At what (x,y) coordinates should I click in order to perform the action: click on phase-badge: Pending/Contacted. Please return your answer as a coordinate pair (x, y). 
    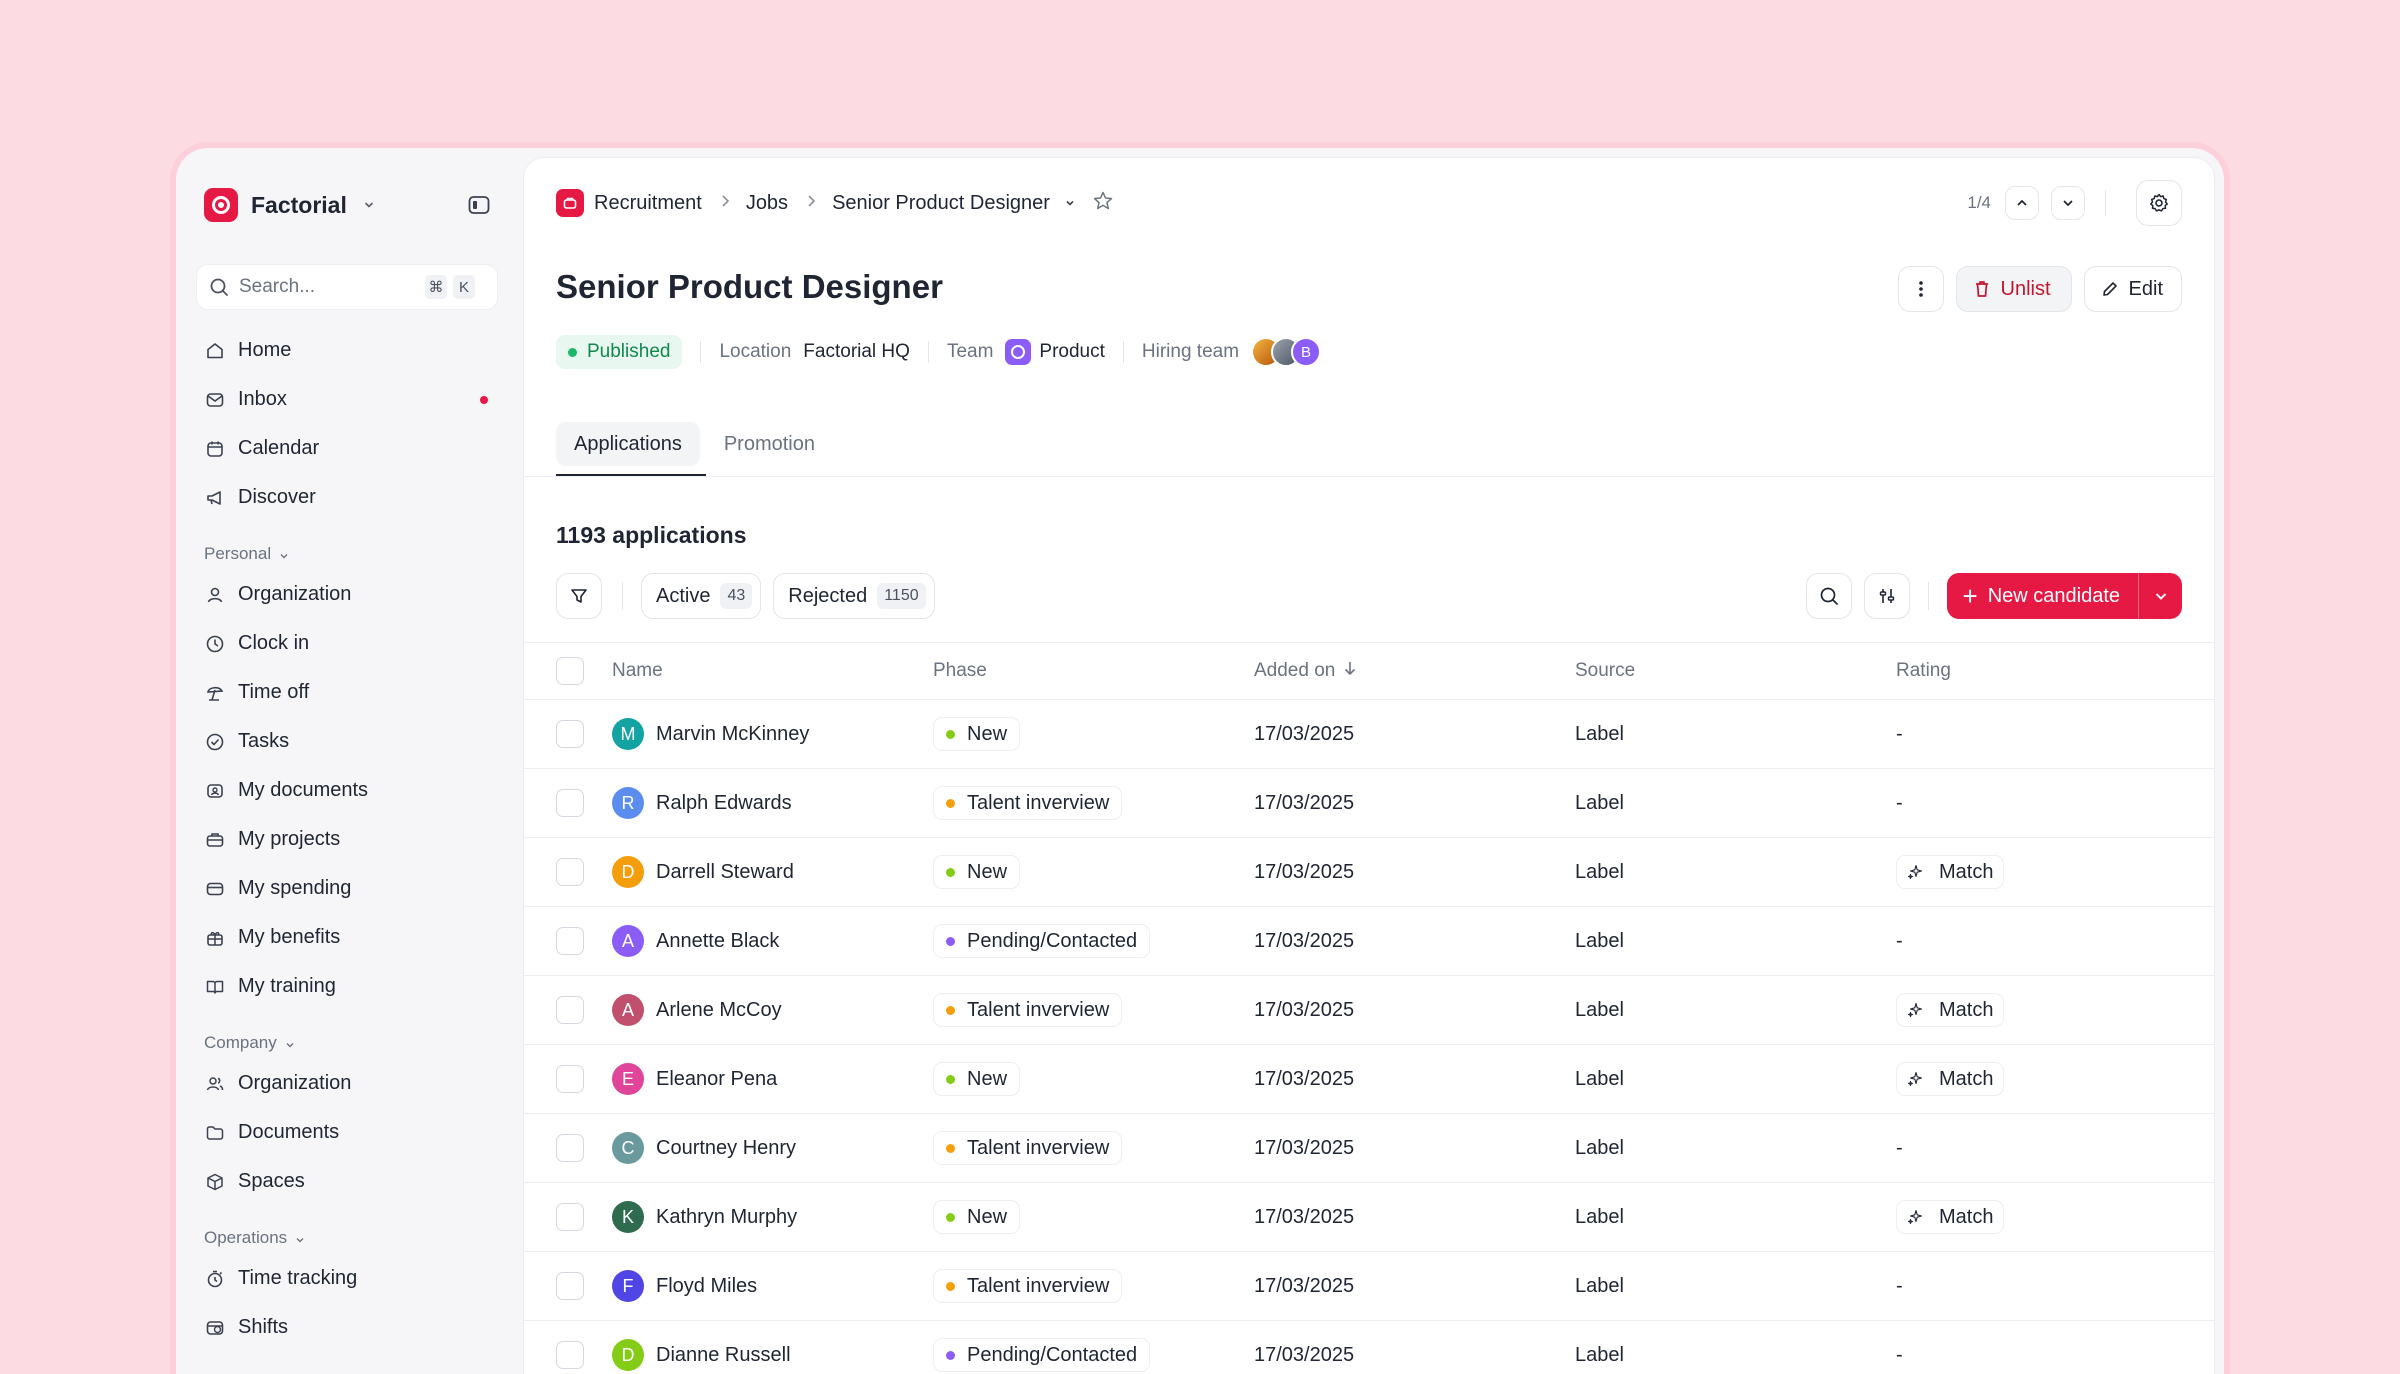
    Looking at the image, I should click on (1042, 941).